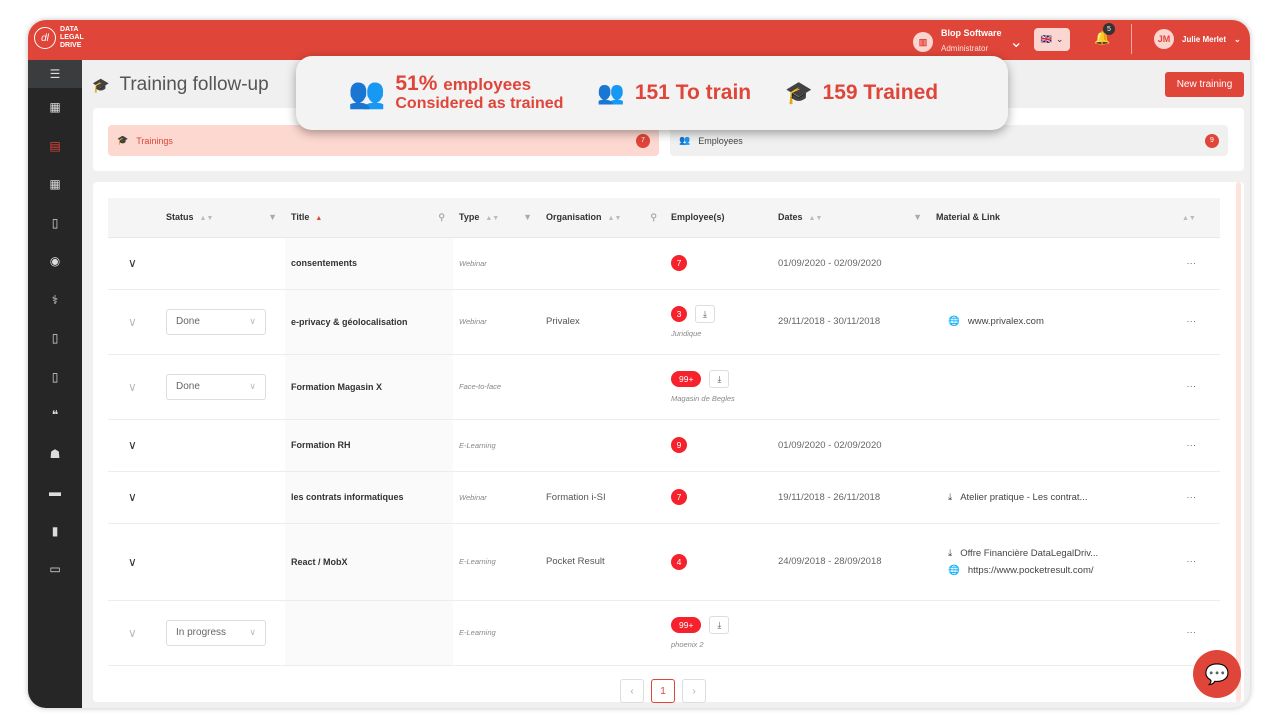 The height and width of the screenshot is (720, 1280). I want to click on training-title, so click(369, 633).